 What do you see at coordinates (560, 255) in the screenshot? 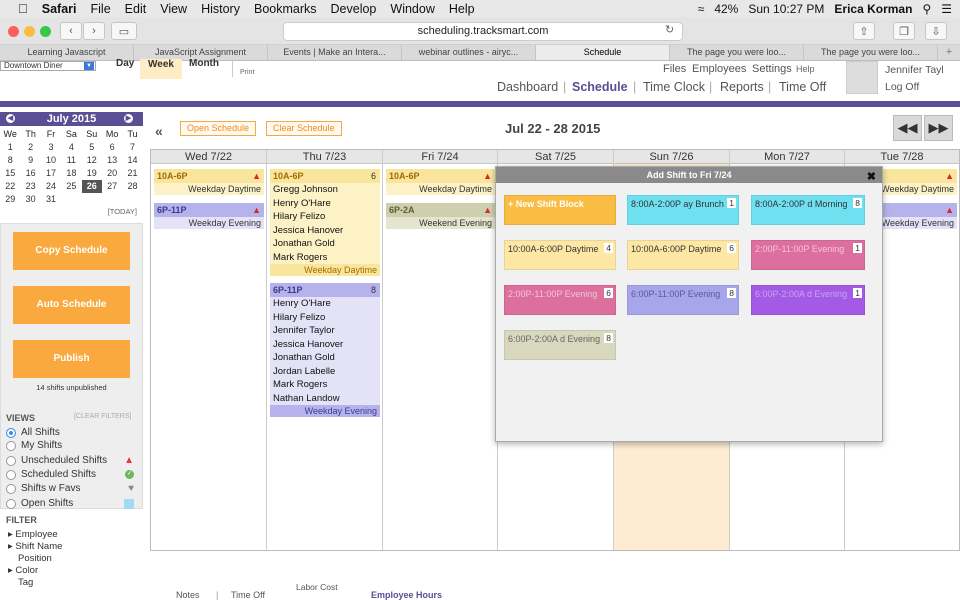
I see `shift-template: 10:00A-6:00P Daytime 4` at bounding box center [560, 255].